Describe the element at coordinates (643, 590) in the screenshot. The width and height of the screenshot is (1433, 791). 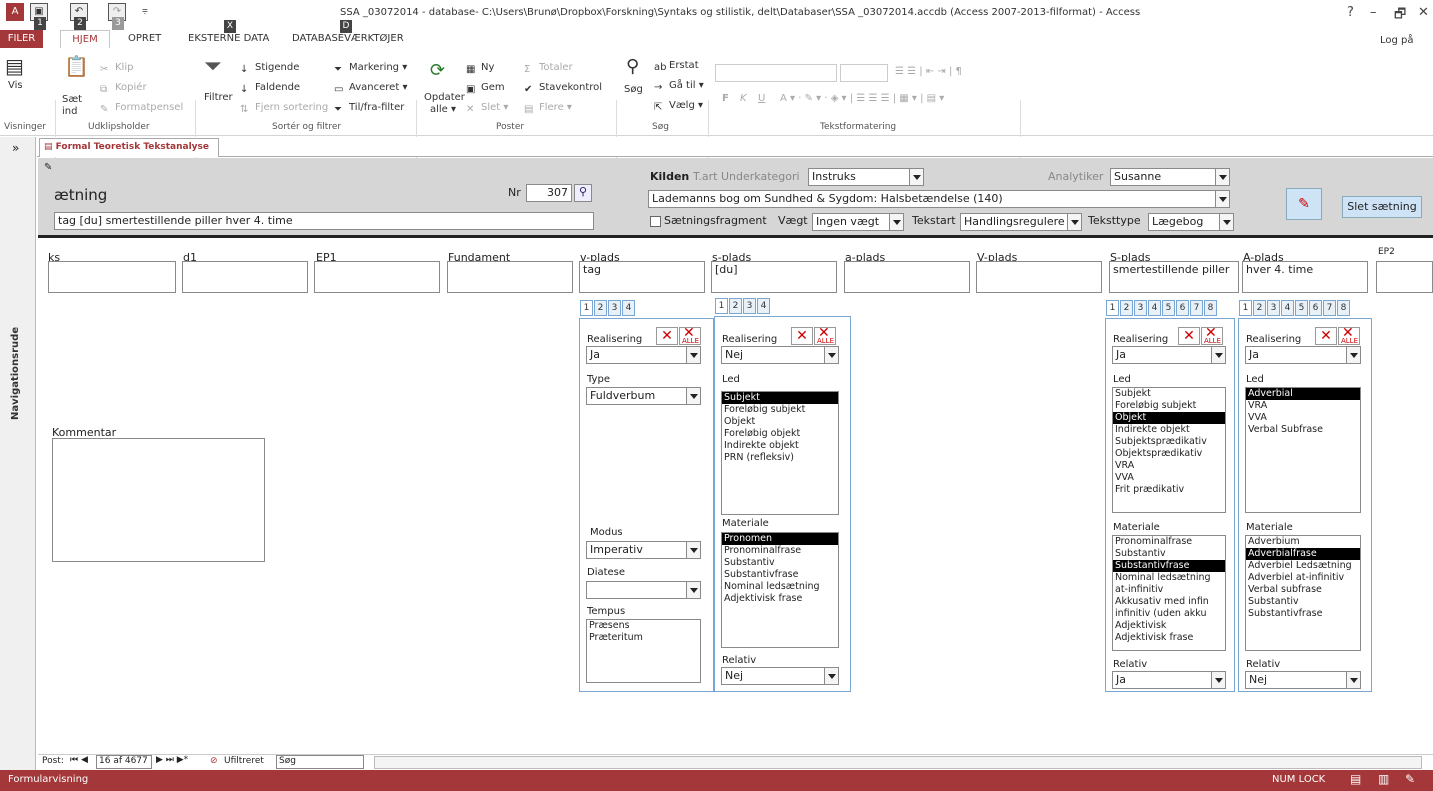
I see `diatese-combo` at that location.